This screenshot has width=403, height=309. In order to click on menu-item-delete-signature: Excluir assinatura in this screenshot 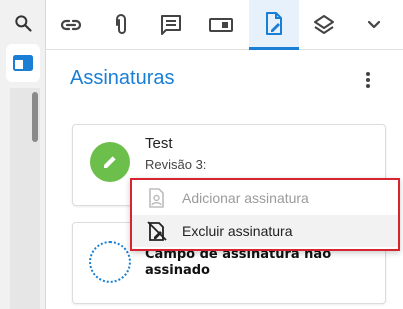, I will do `click(265, 231)`.